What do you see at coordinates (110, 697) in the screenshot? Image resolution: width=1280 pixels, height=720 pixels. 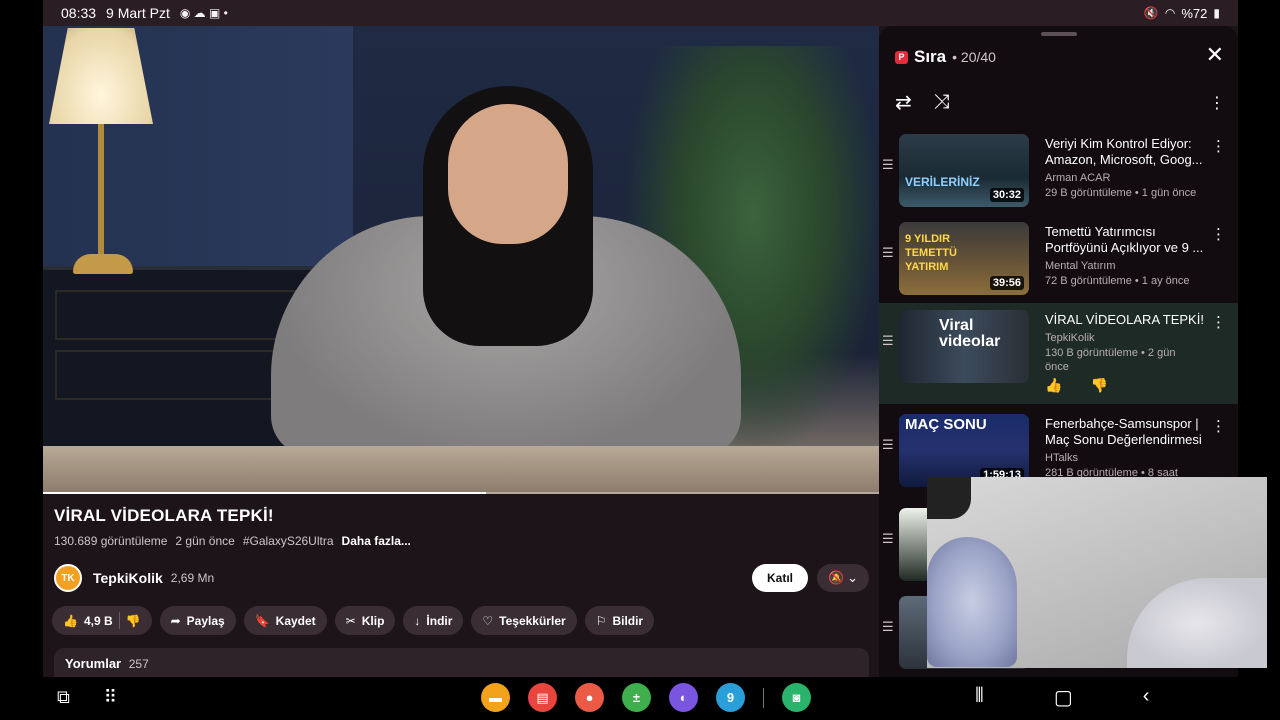 I see `app-drawer-icon: ⠿` at bounding box center [110, 697].